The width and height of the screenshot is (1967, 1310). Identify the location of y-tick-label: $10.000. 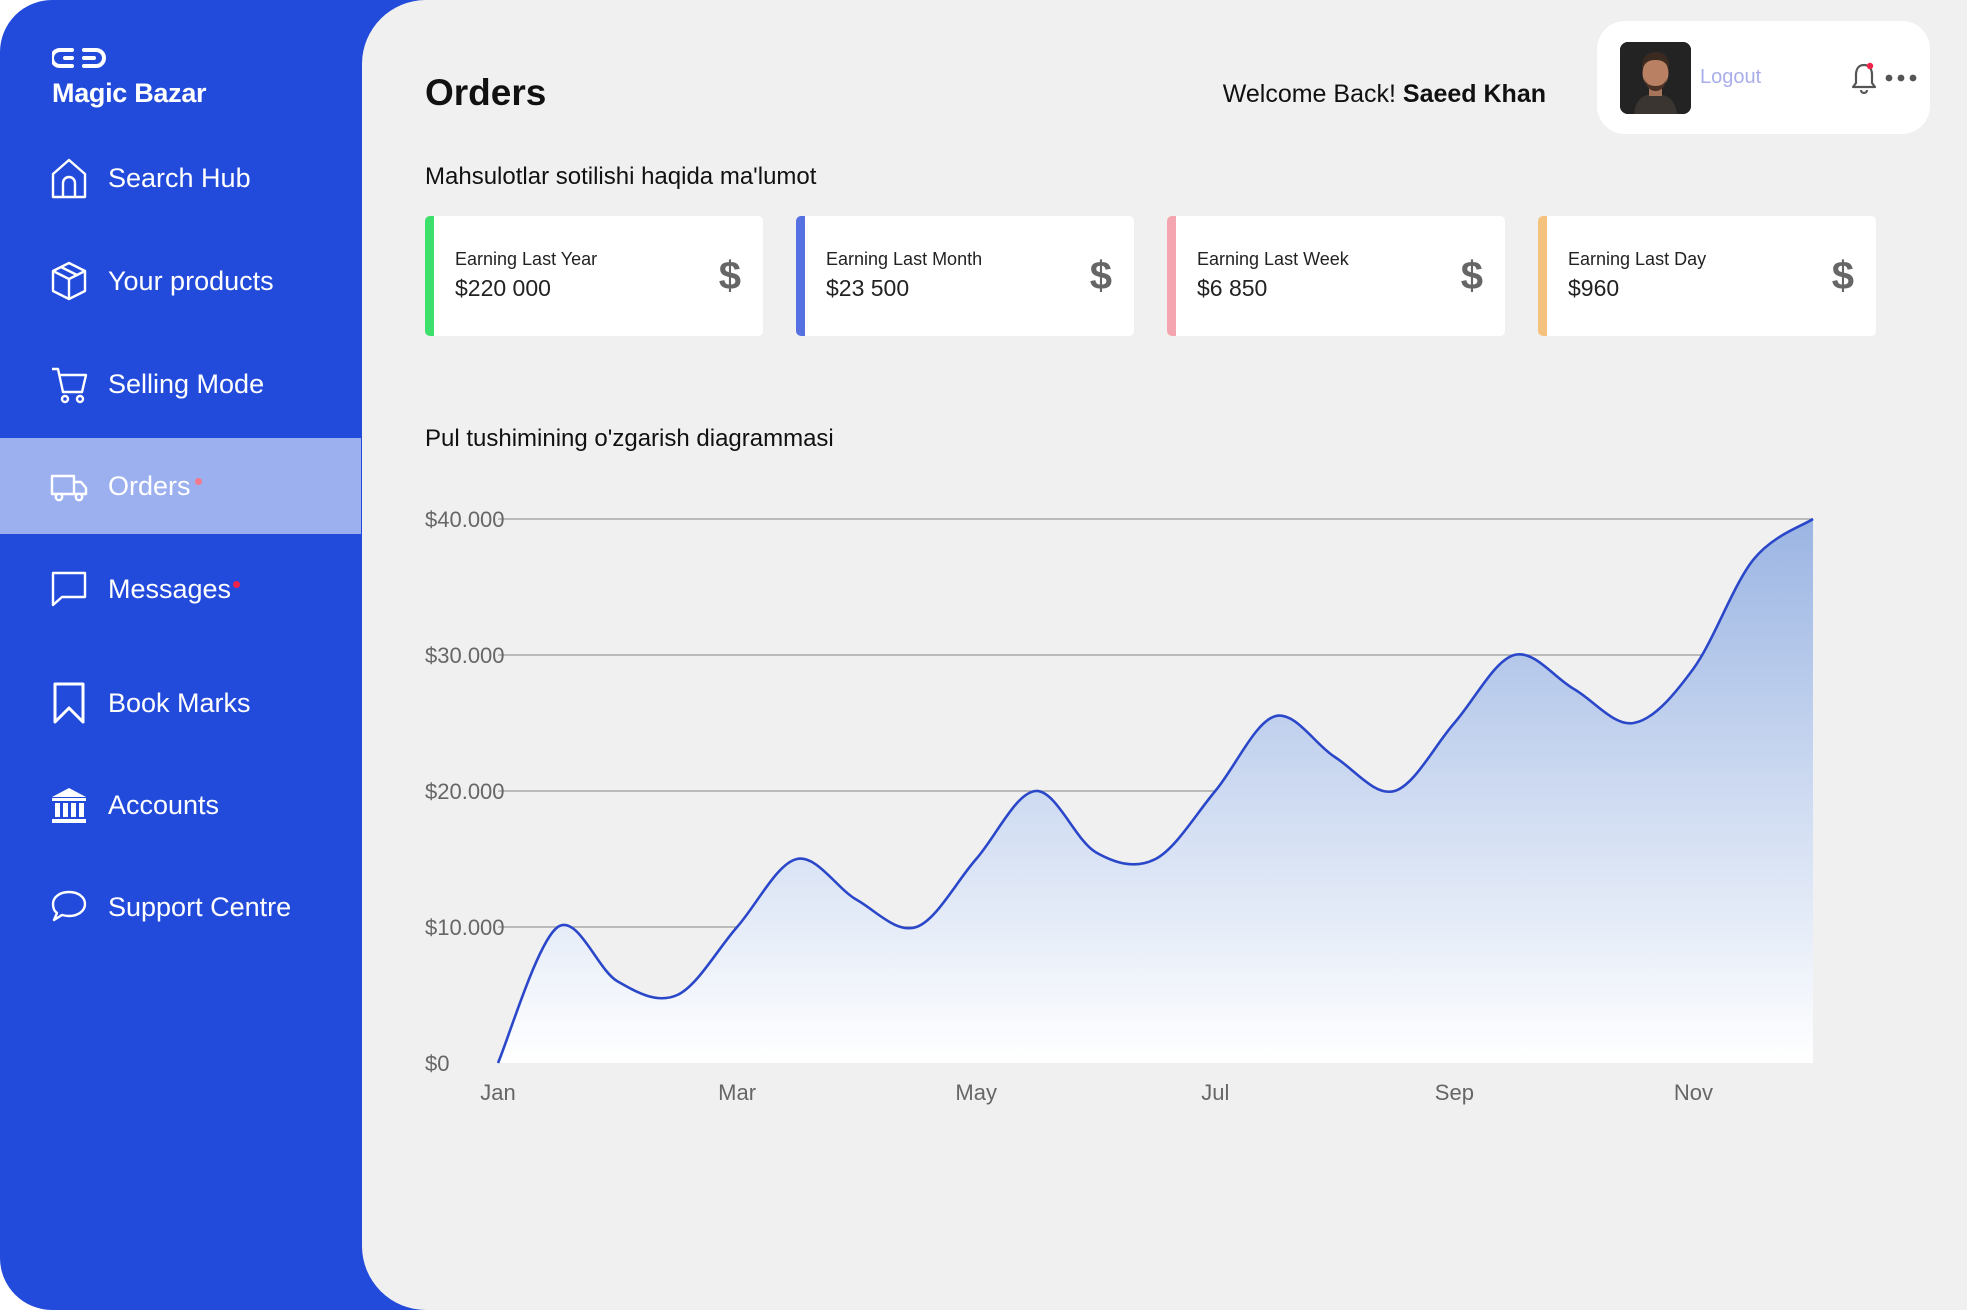
(465, 927).